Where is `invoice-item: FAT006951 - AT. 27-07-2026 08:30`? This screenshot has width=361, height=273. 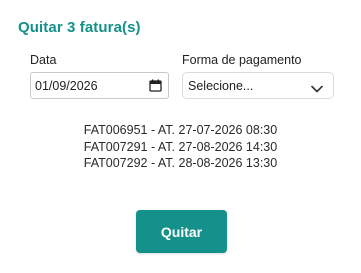 invoice-item: FAT006951 - AT. 27-07-2026 08:30 is located at coordinates (180, 130).